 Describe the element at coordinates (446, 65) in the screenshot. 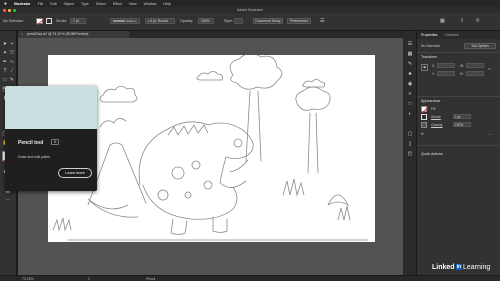

I see `transform-x-field` at that location.